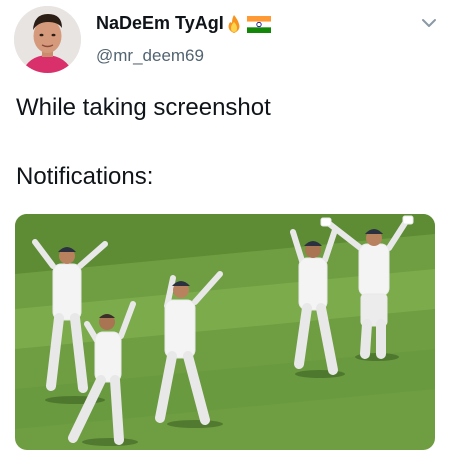  Describe the element at coordinates (234, 24) in the screenshot. I see `fire-emoji-icon` at that location.